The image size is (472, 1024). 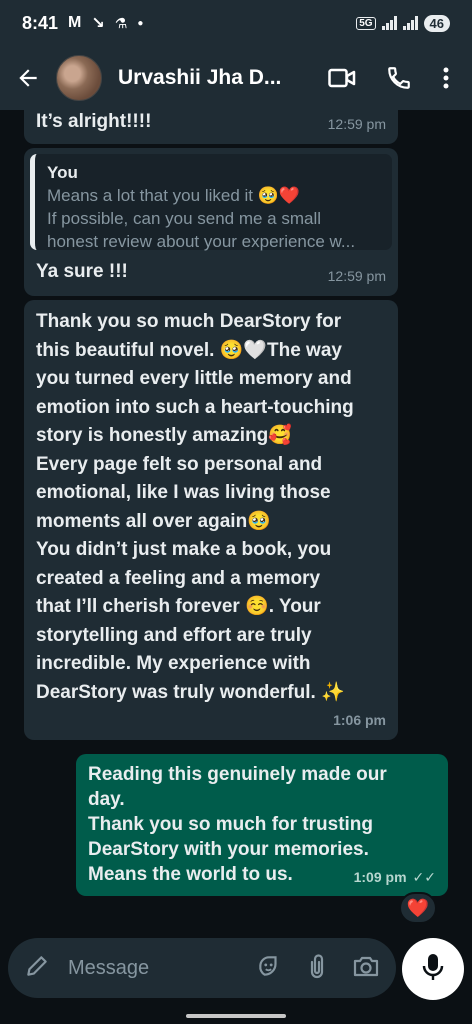 I want to click on status-bar: 8:41 M ↘ ⚗ ● 5G 46, so click(x=236, y=23).